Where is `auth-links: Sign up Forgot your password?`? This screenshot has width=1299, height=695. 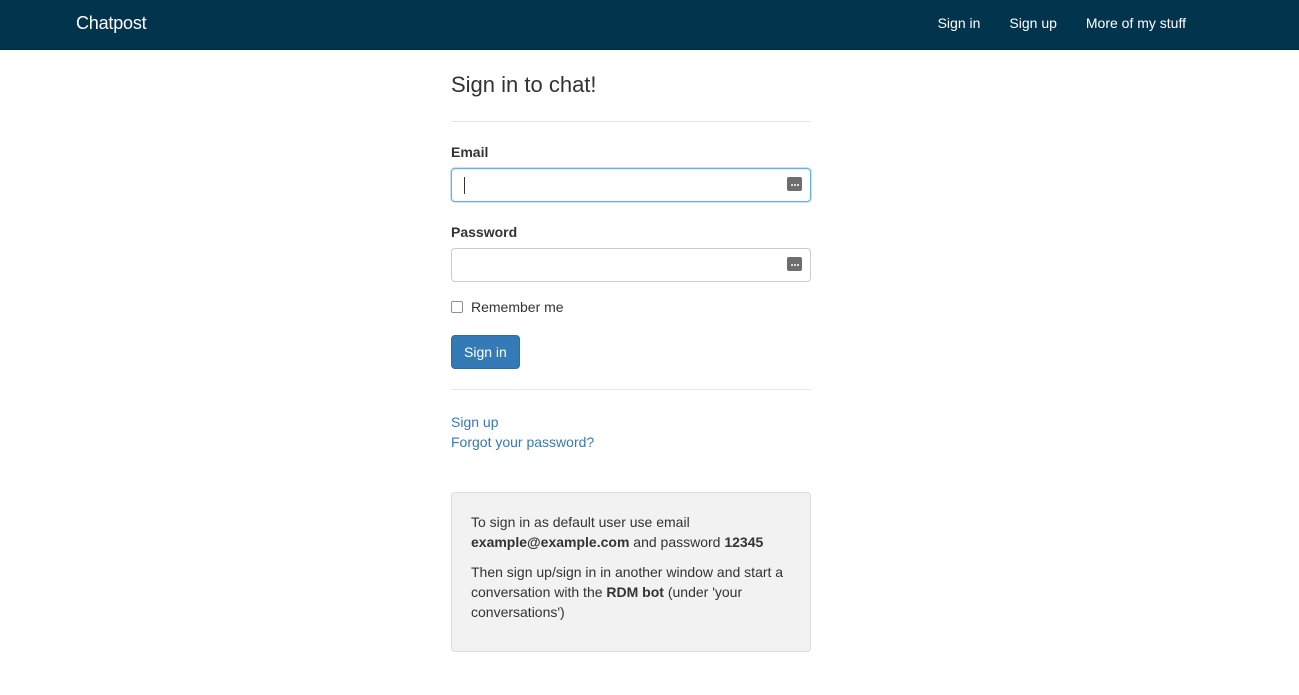 auth-links: Sign up Forgot your password? is located at coordinates (631, 432).